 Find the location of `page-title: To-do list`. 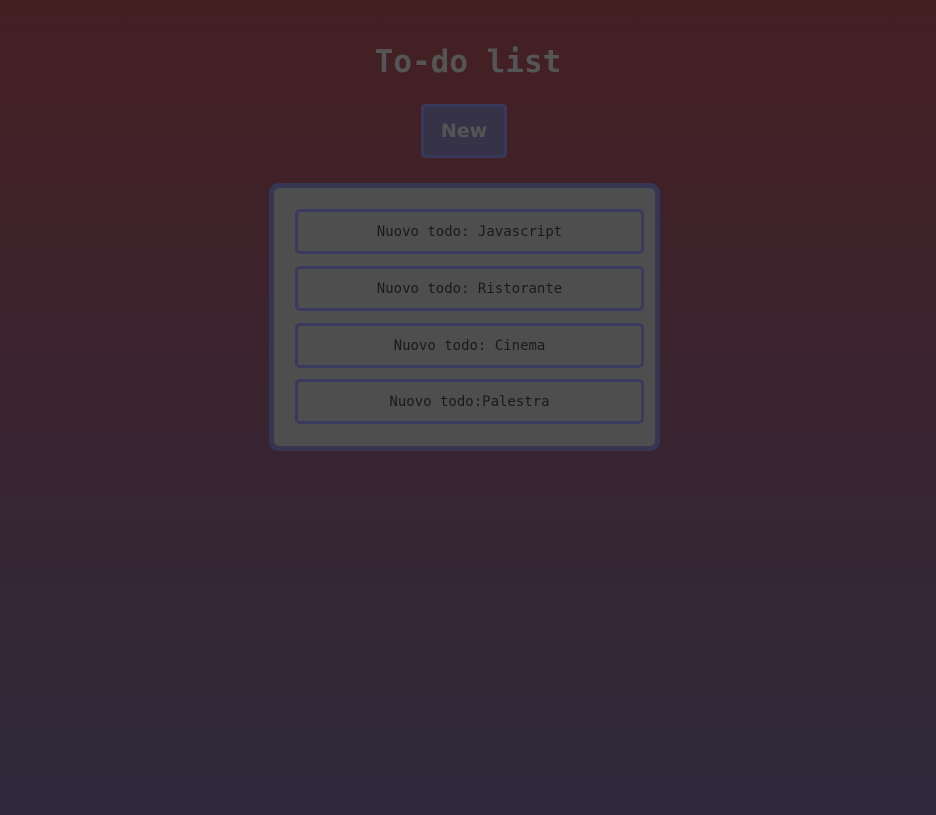

page-title: To-do list is located at coordinates (468, 62).